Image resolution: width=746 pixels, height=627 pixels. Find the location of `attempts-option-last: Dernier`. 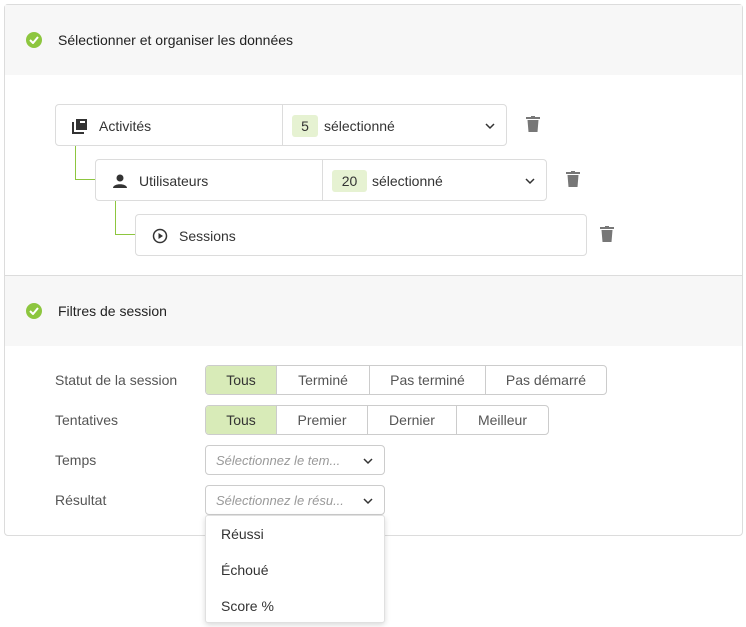

attempts-option-last: Dernier is located at coordinates (412, 420).